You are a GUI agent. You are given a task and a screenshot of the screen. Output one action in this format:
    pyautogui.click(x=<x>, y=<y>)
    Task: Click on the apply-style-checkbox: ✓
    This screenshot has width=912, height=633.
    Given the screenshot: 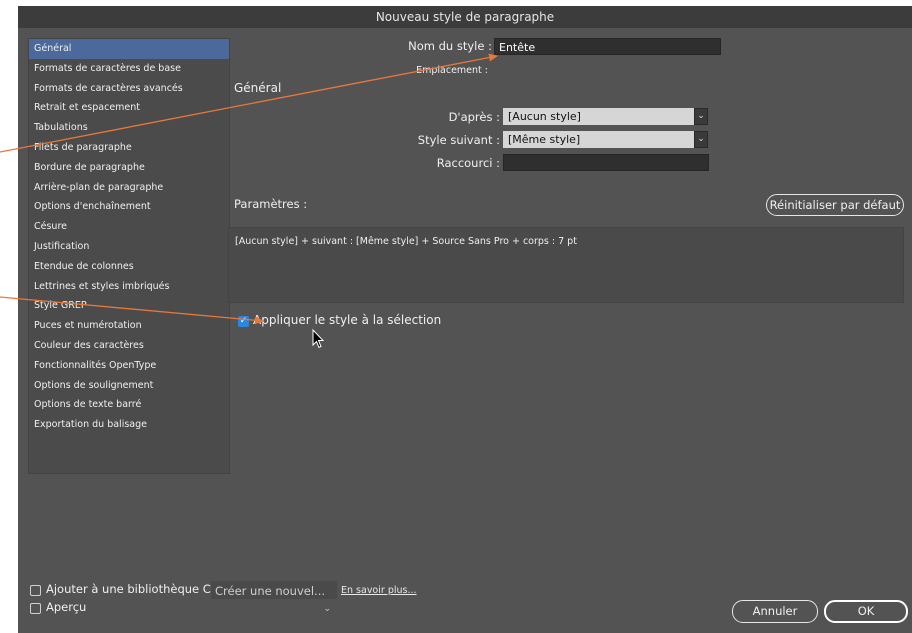 What is the action you would take?
    pyautogui.click(x=243, y=321)
    